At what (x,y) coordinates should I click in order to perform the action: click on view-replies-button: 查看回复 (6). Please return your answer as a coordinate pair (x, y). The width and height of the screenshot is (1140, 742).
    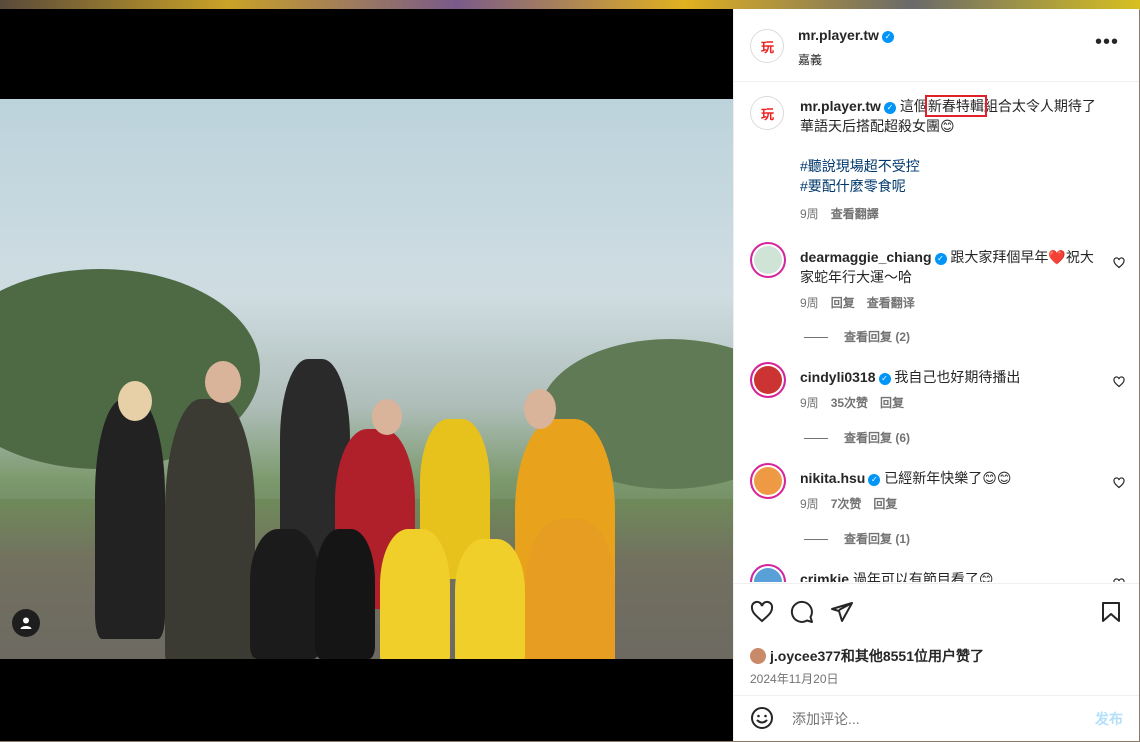
    Looking at the image, I should click on (857, 437).